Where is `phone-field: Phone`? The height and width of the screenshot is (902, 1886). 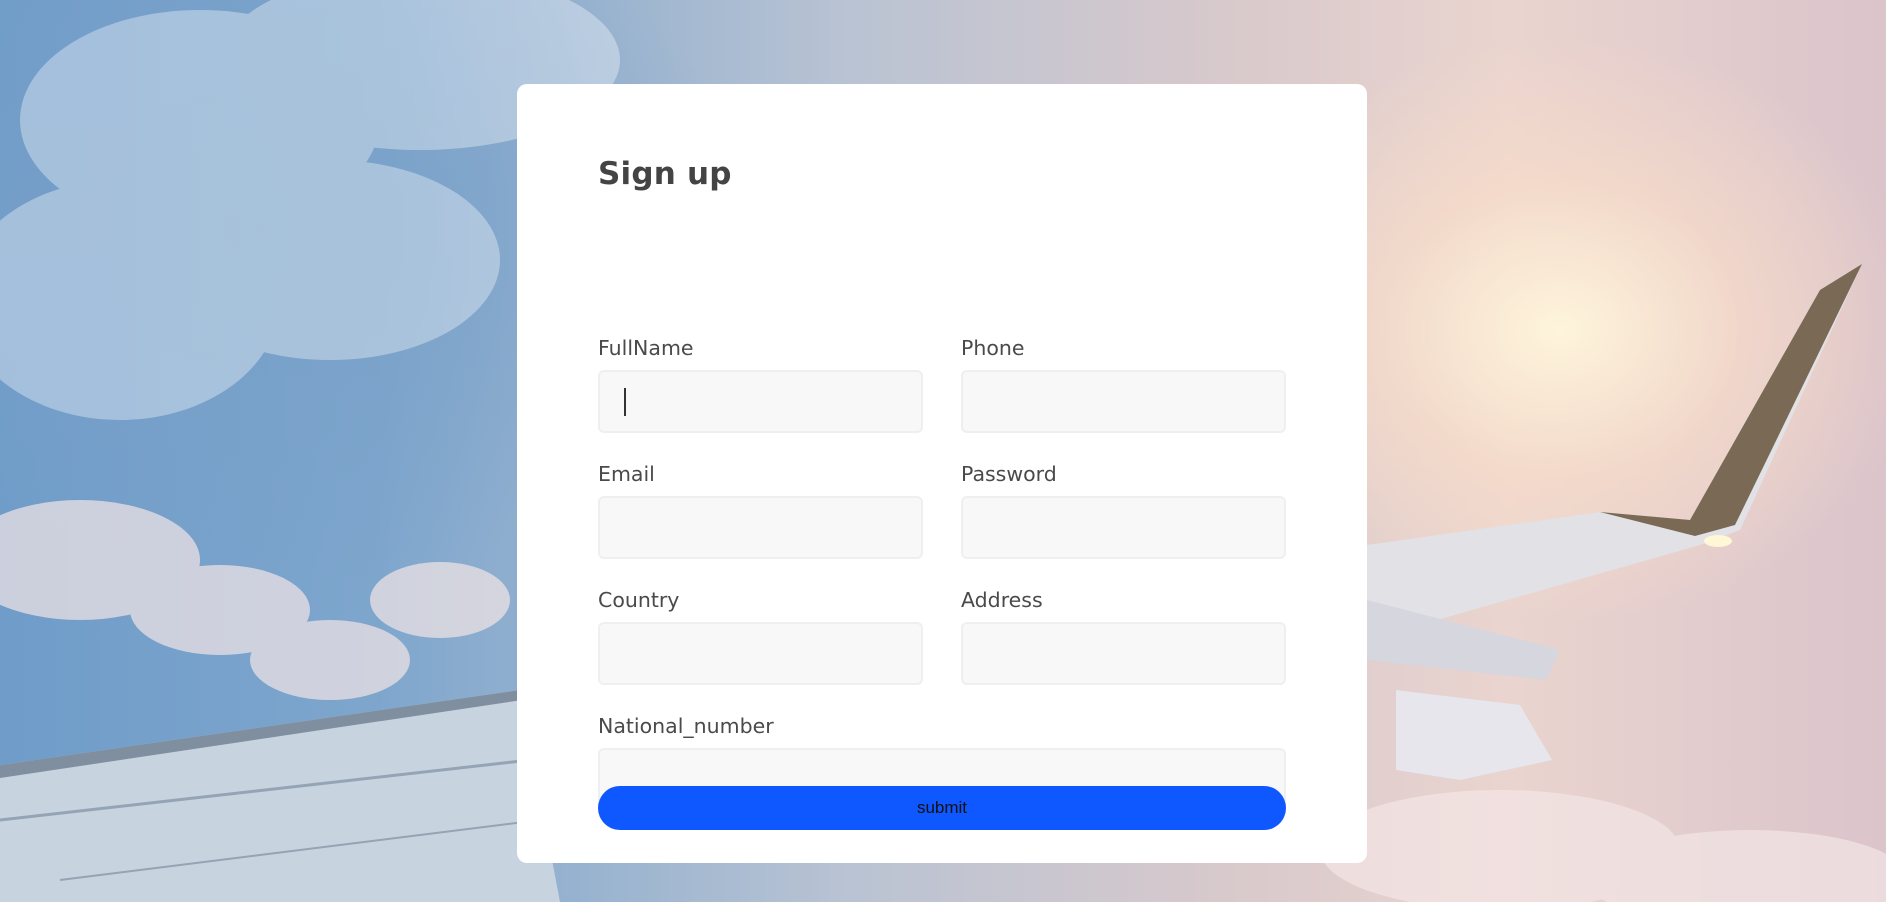
phone-field: Phone is located at coordinates (1123, 383).